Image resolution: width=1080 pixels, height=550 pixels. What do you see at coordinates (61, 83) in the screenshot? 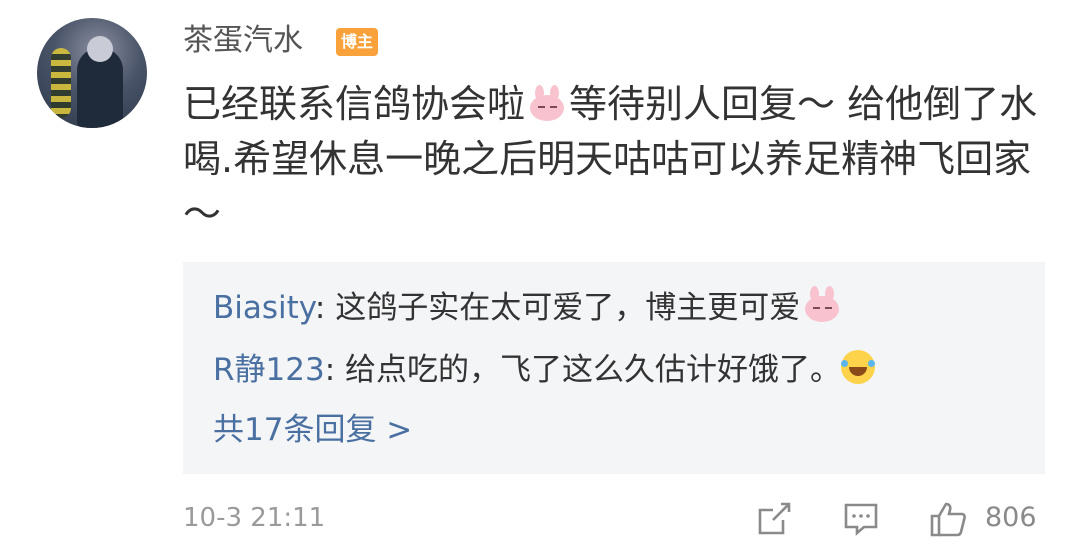
I see `avatar-decoration` at bounding box center [61, 83].